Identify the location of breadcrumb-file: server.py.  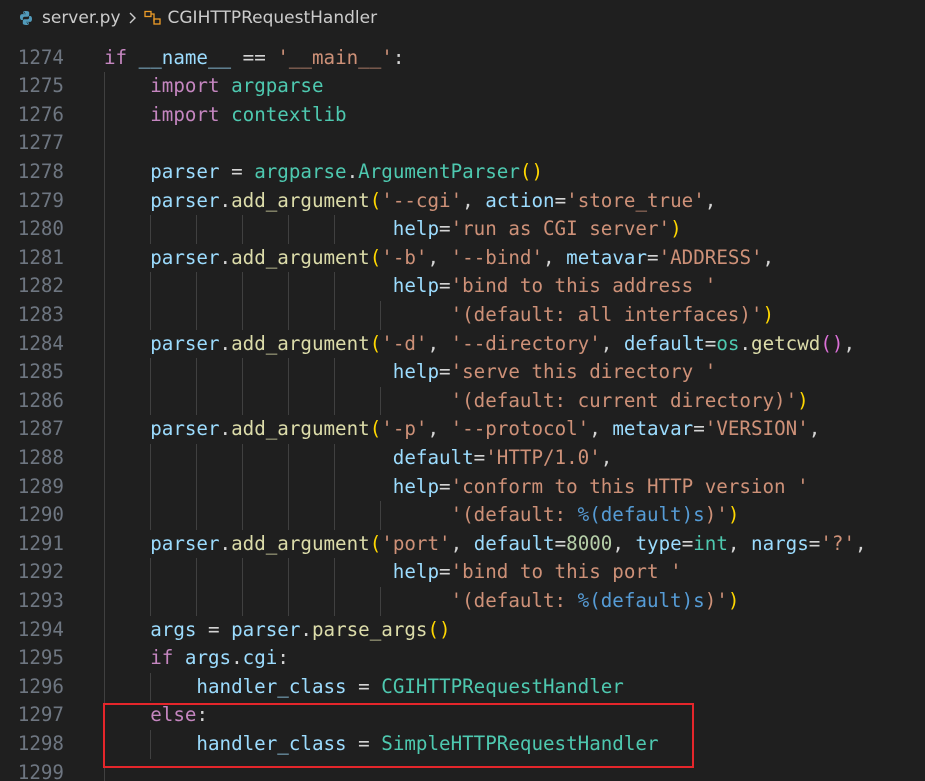
(69, 18).